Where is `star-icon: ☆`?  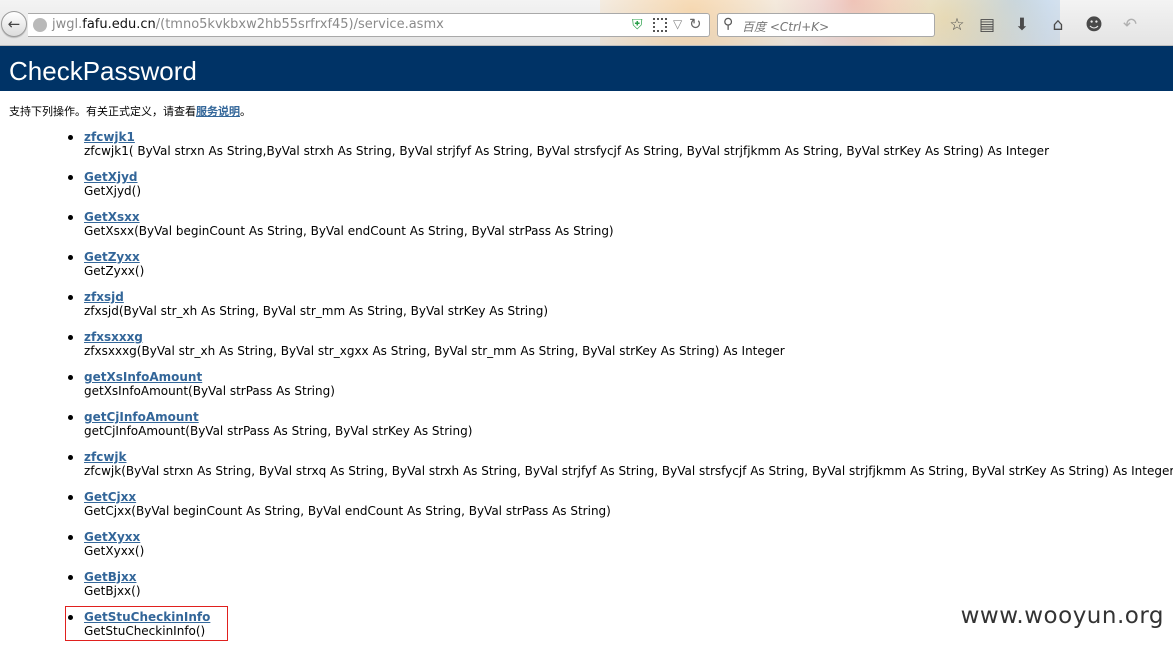 star-icon: ☆ is located at coordinates (957, 25).